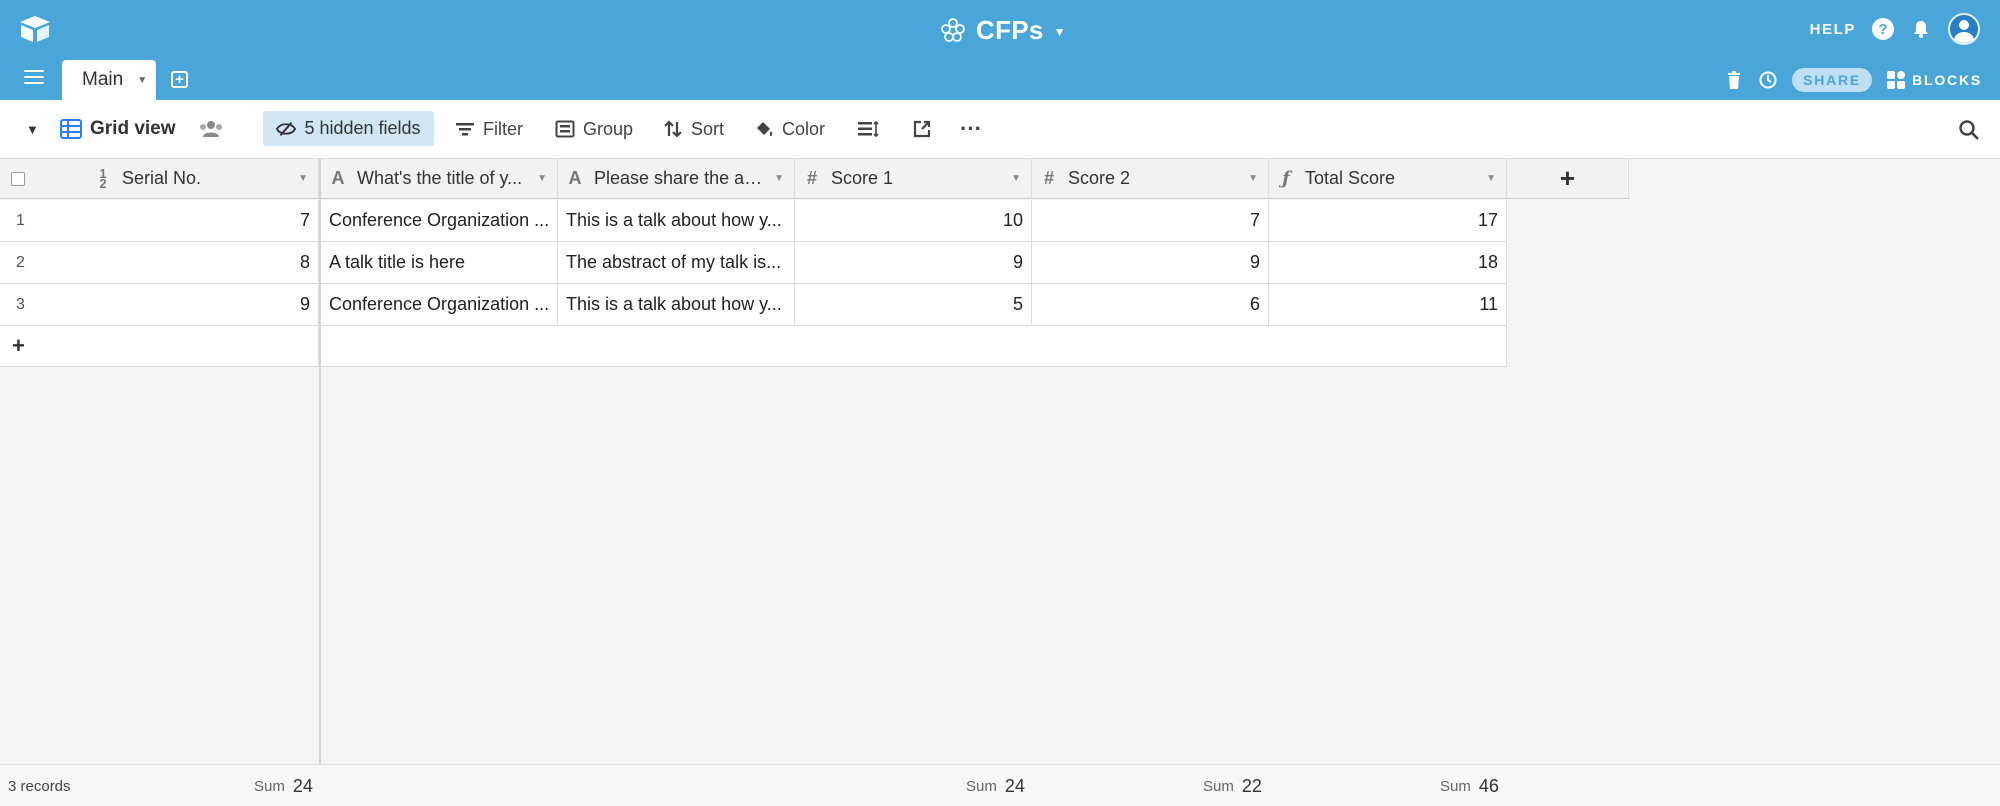 Image resolution: width=2000 pixels, height=806 pixels. What do you see at coordinates (708, 128) in the screenshot?
I see `sort-label: Sort` at bounding box center [708, 128].